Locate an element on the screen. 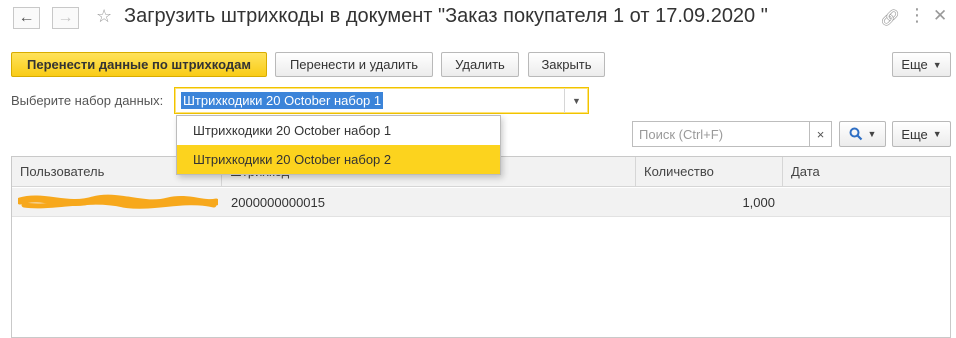 The image size is (956, 338). link-icon: 🔗︎ is located at coordinates (890, 18).